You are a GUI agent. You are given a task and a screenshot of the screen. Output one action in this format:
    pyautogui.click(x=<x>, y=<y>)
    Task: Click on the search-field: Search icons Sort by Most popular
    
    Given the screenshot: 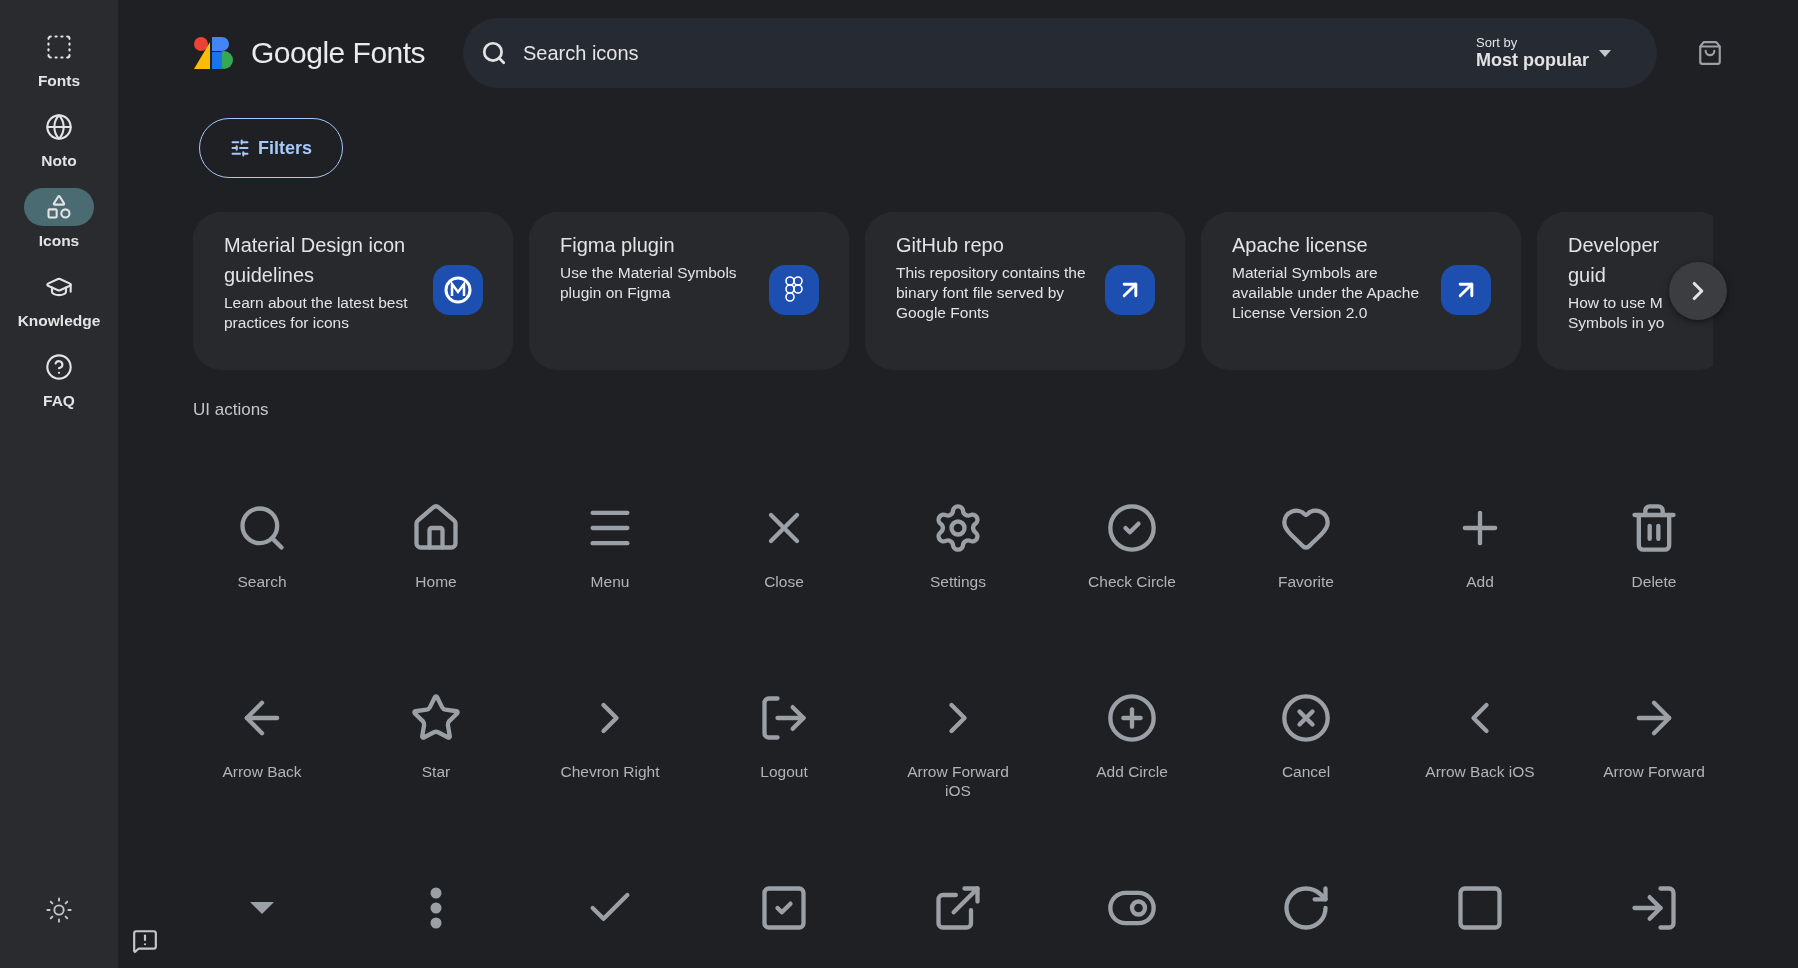 What is the action you would take?
    pyautogui.click(x=1060, y=53)
    